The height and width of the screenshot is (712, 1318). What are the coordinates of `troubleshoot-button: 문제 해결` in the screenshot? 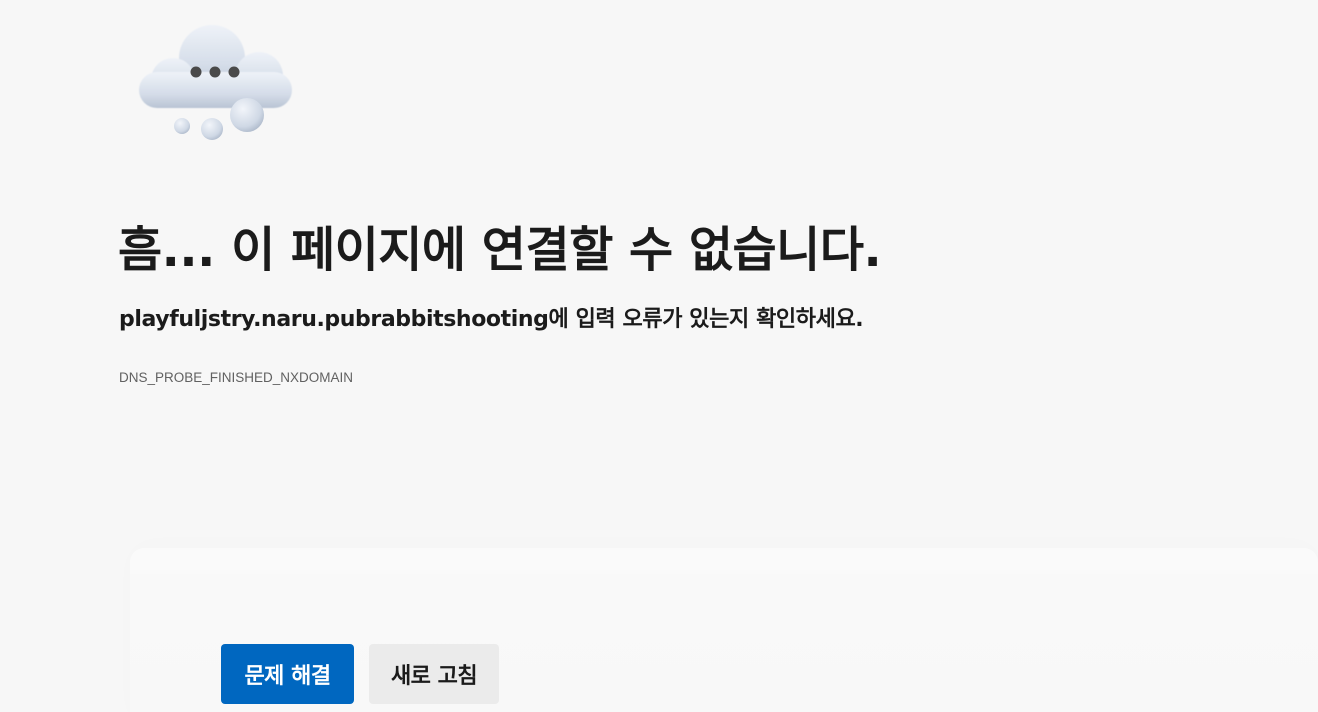 It's located at (287, 674).